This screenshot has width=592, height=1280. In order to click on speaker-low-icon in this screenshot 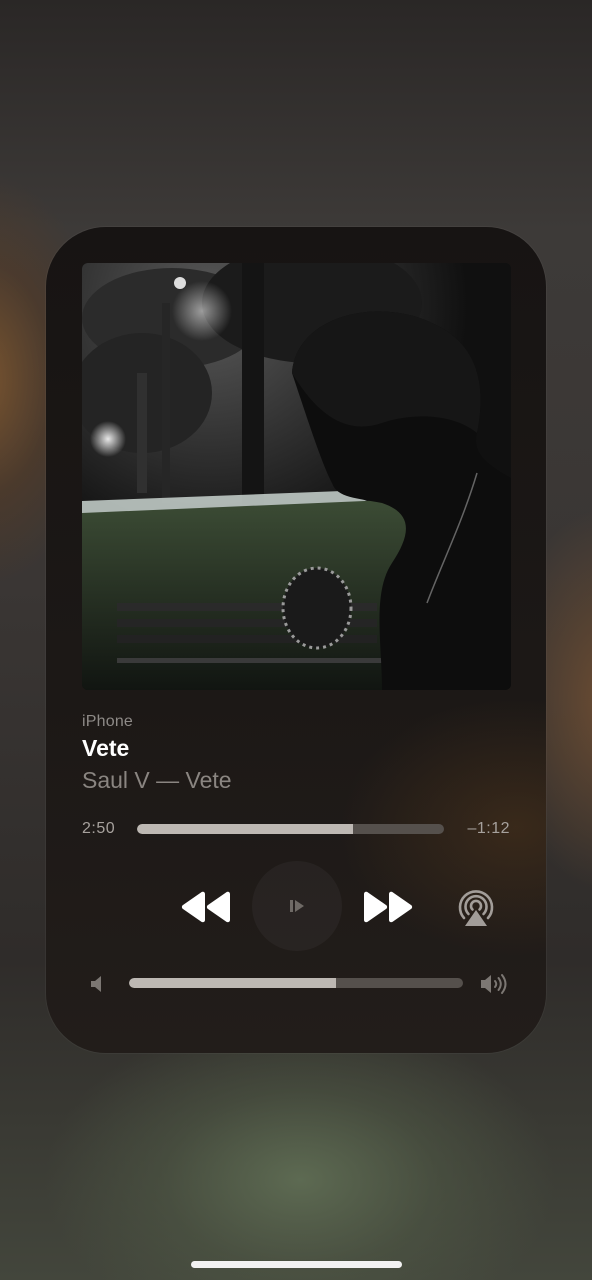, I will do `click(96, 984)`.